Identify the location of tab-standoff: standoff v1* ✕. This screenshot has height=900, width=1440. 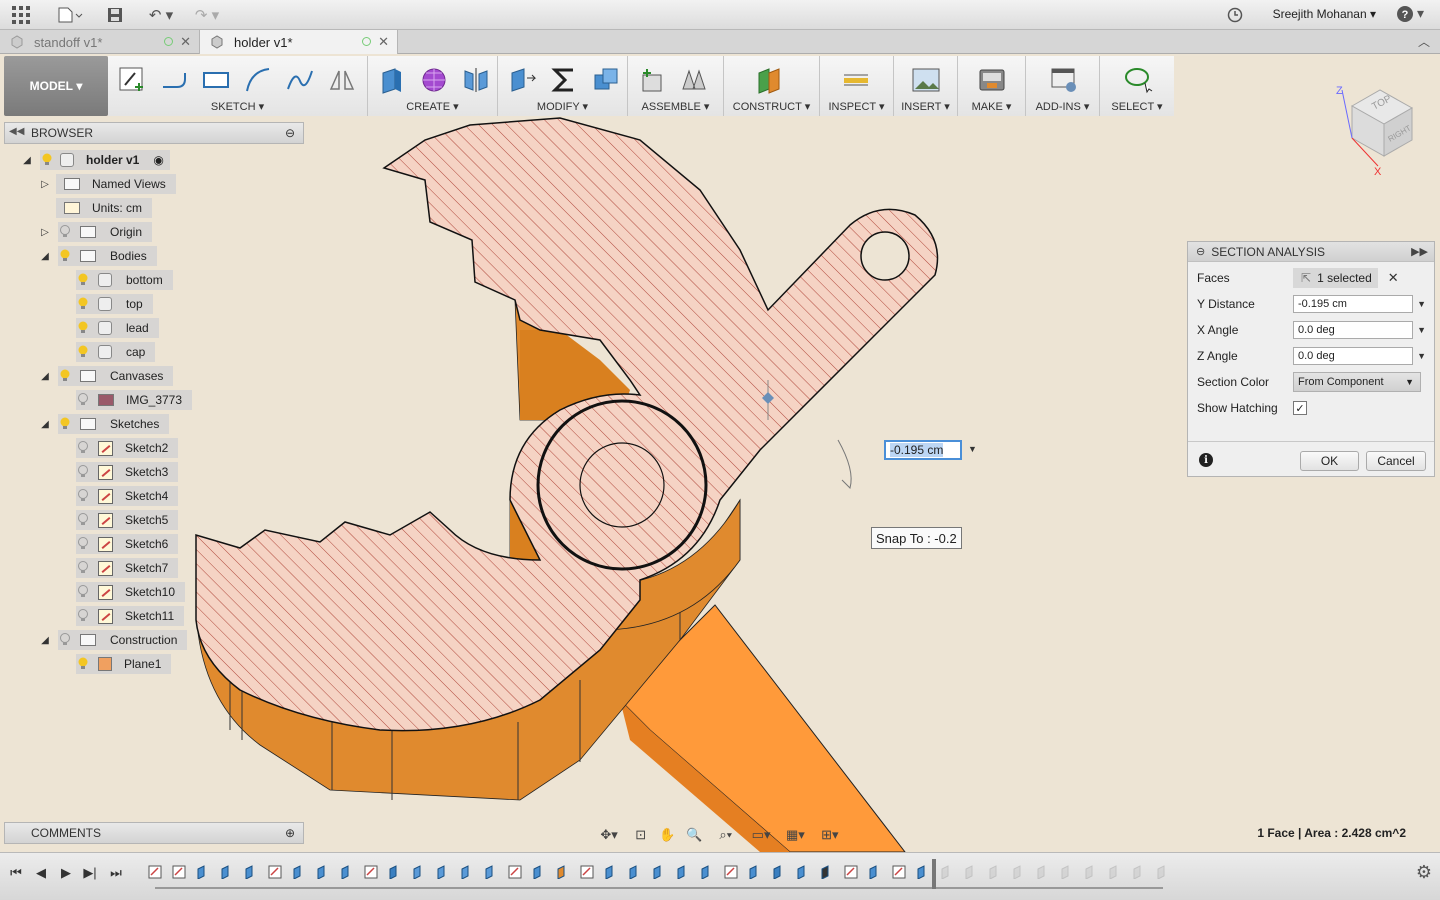
(100, 42).